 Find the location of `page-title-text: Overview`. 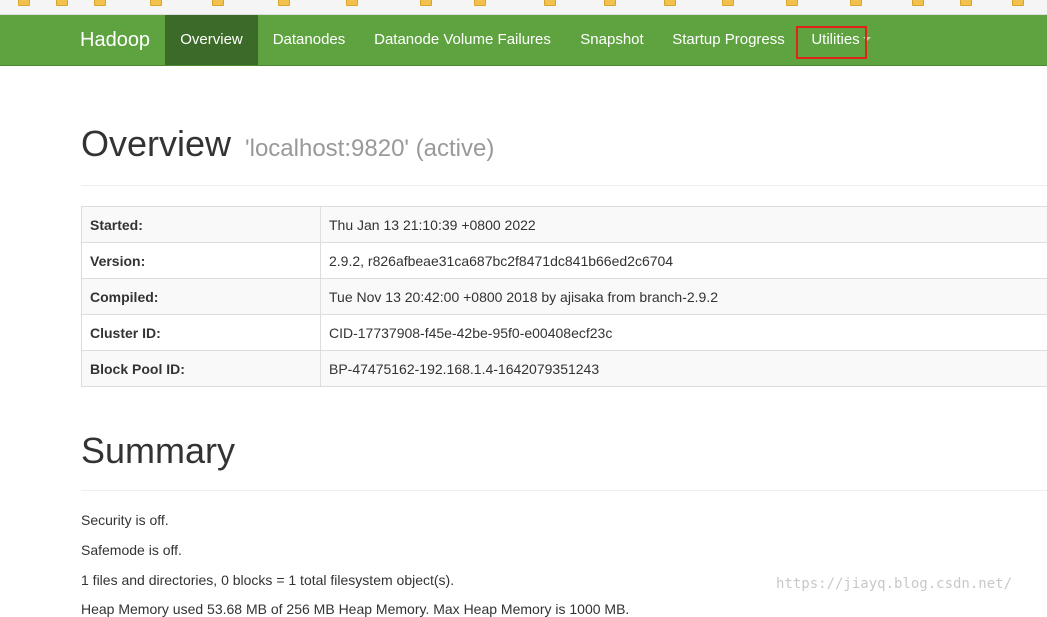

page-title-text: Overview is located at coordinates (156, 143).